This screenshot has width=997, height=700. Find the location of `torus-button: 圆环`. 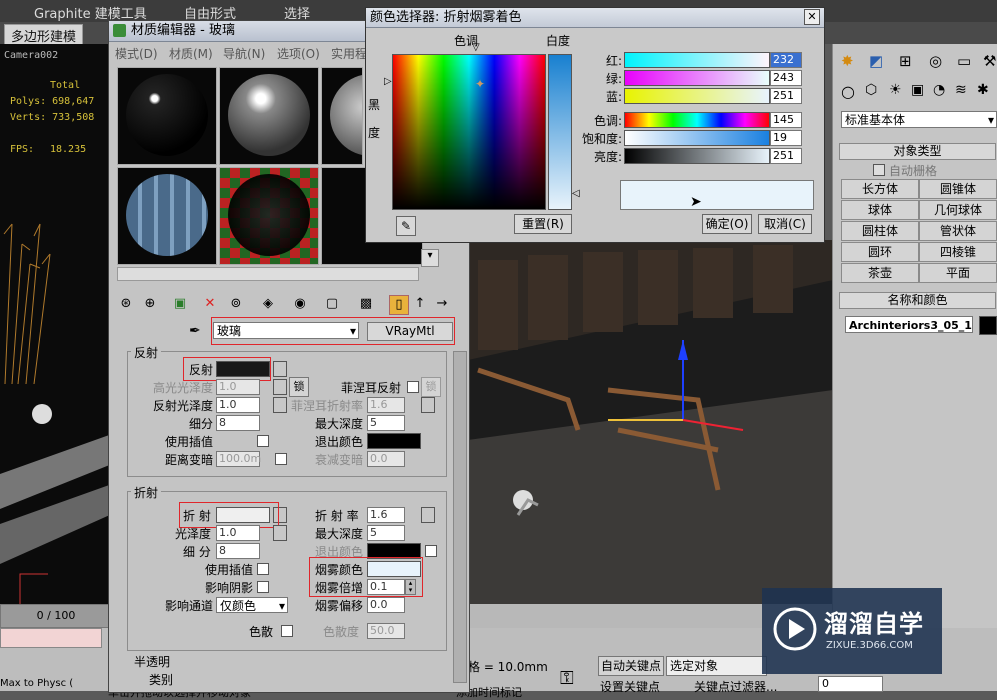

torus-button: 圆环 is located at coordinates (880, 252).